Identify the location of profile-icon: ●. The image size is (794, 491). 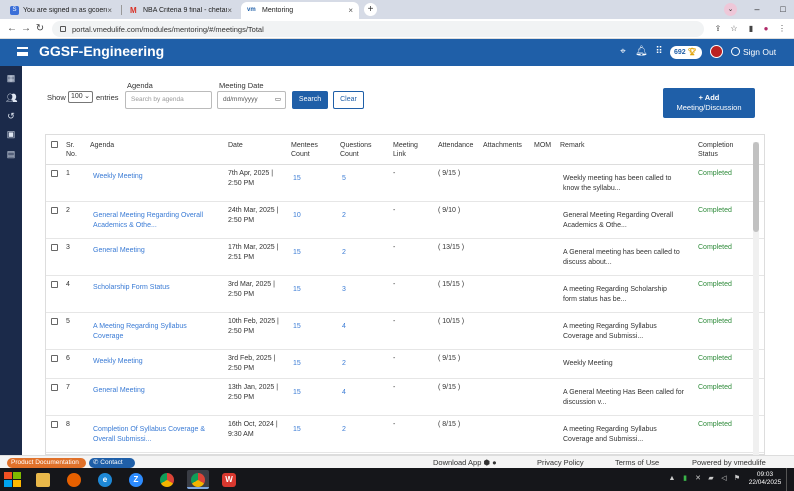
(766, 29).